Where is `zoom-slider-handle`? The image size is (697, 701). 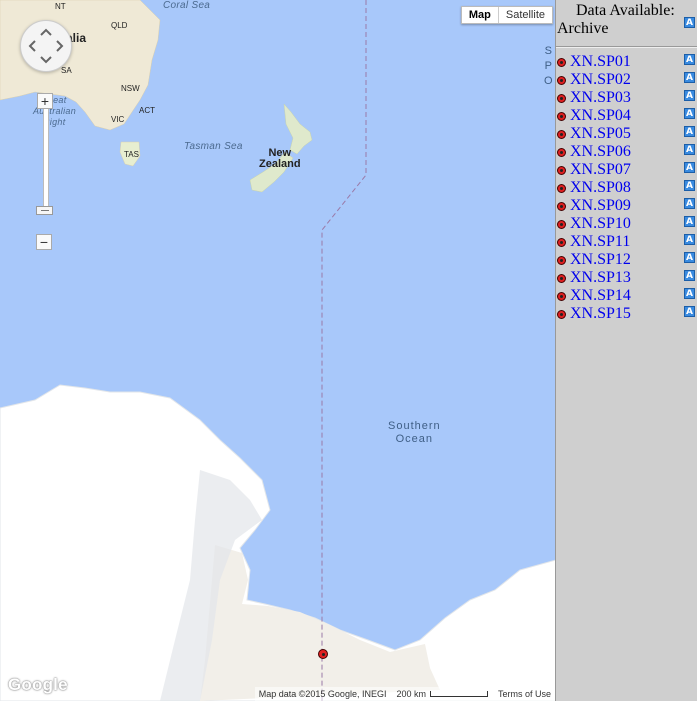
zoom-slider-handle is located at coordinates (44, 210).